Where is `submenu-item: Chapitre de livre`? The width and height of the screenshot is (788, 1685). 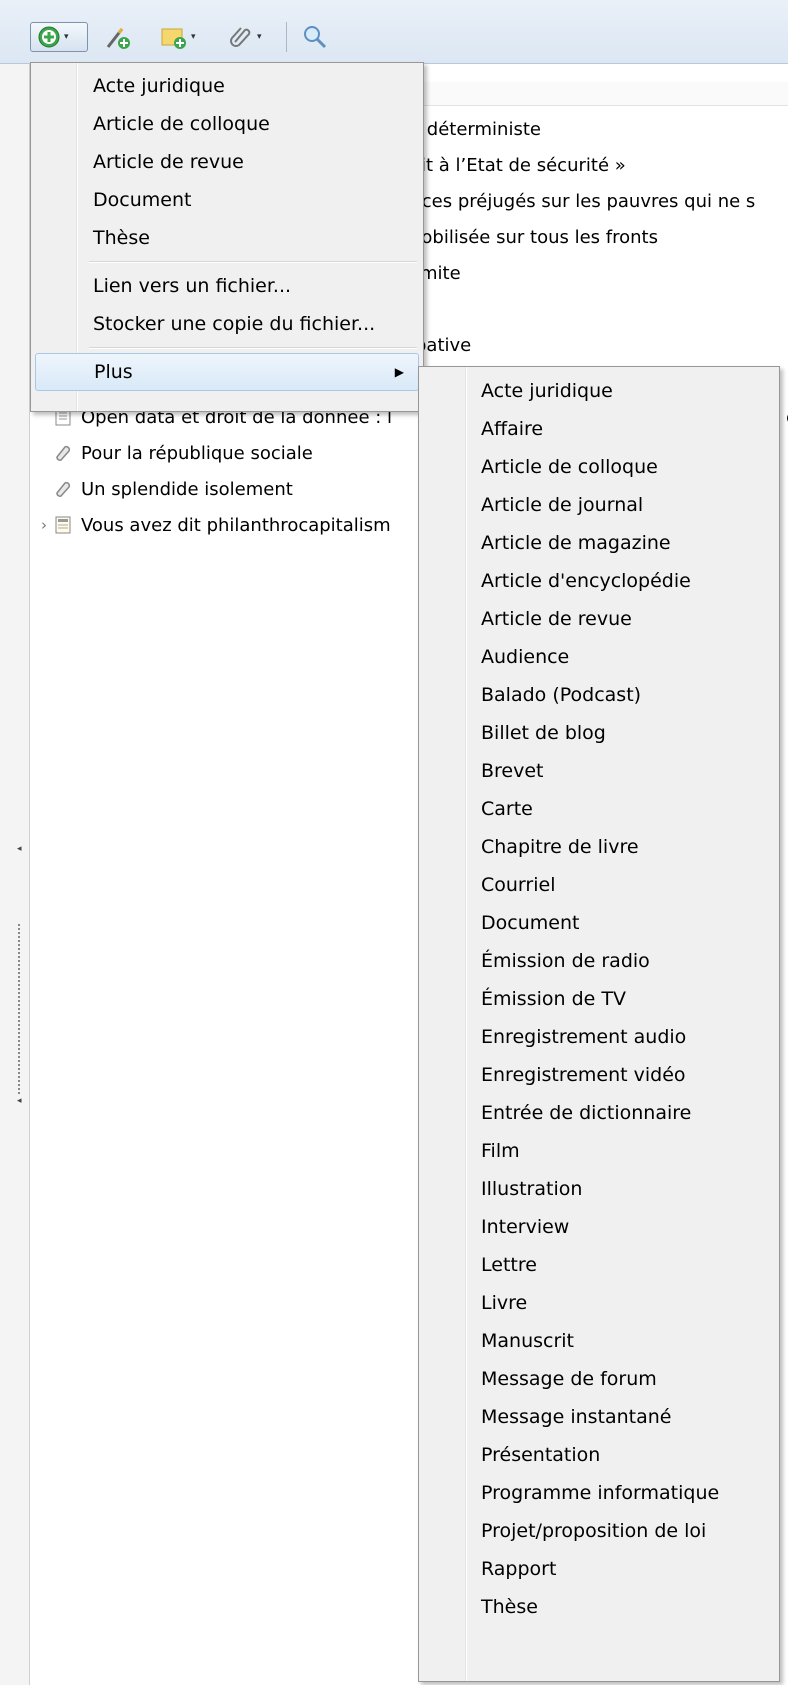
submenu-item: Chapitre de livre is located at coordinates (599, 847).